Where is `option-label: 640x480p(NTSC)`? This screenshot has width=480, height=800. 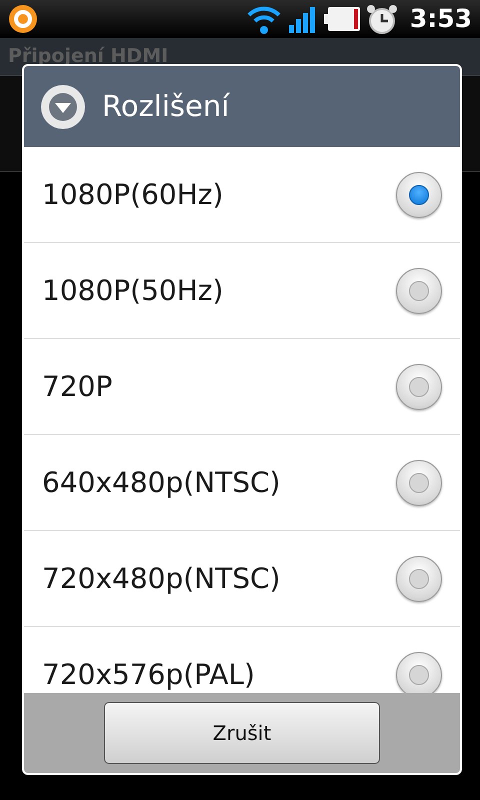
option-label: 640x480p(NTSC) is located at coordinates (161, 482).